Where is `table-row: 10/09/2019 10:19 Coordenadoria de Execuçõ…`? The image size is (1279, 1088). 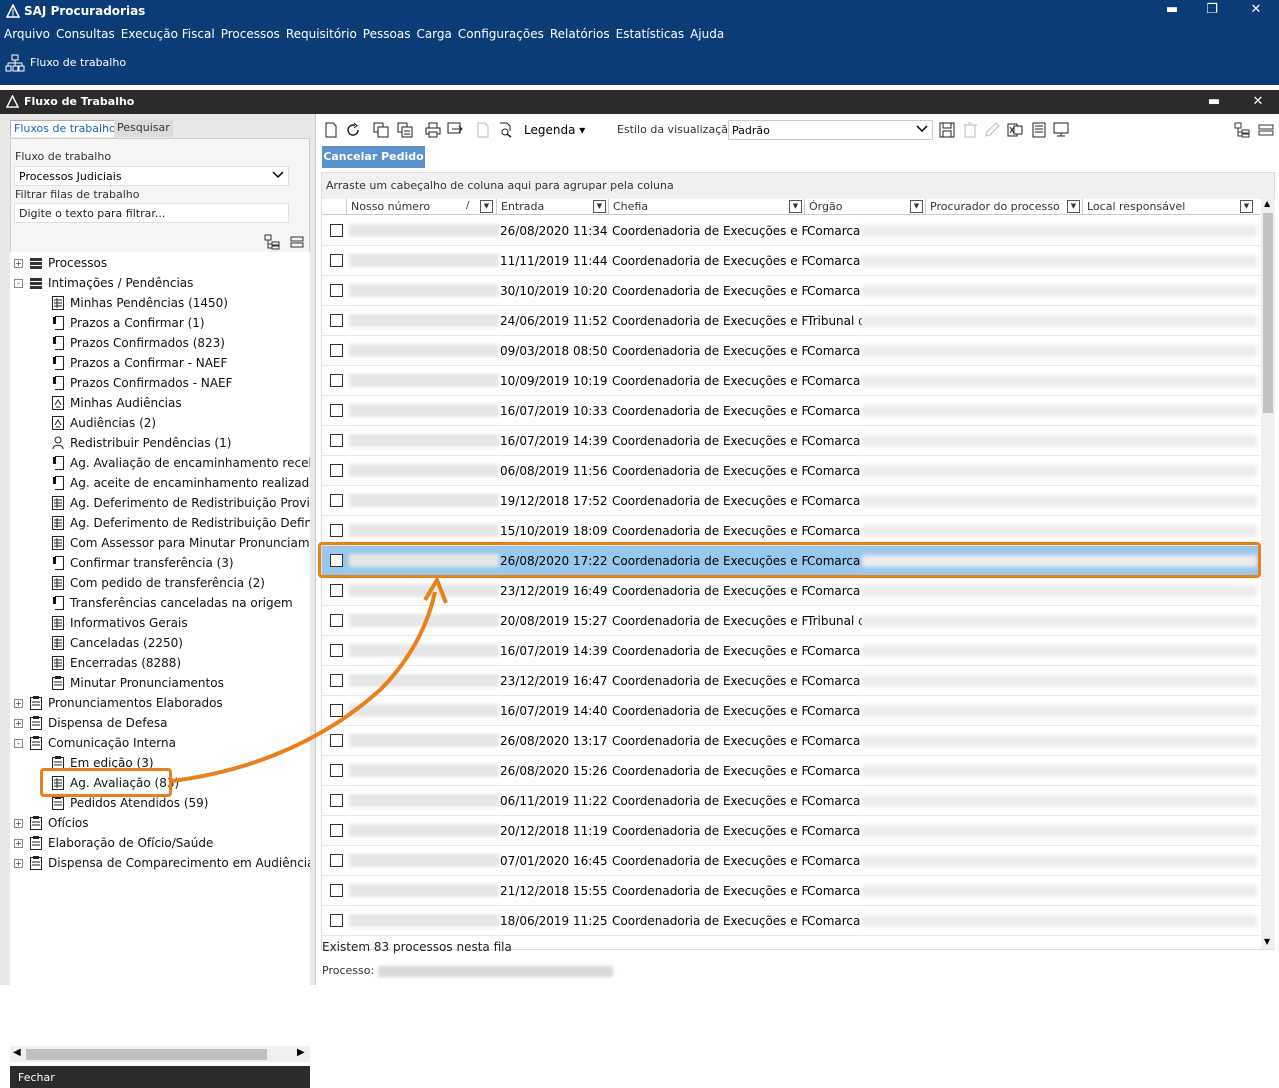 table-row: 10/09/2019 10:19 Coordenadoria de Execuçõ… is located at coordinates (791, 381).